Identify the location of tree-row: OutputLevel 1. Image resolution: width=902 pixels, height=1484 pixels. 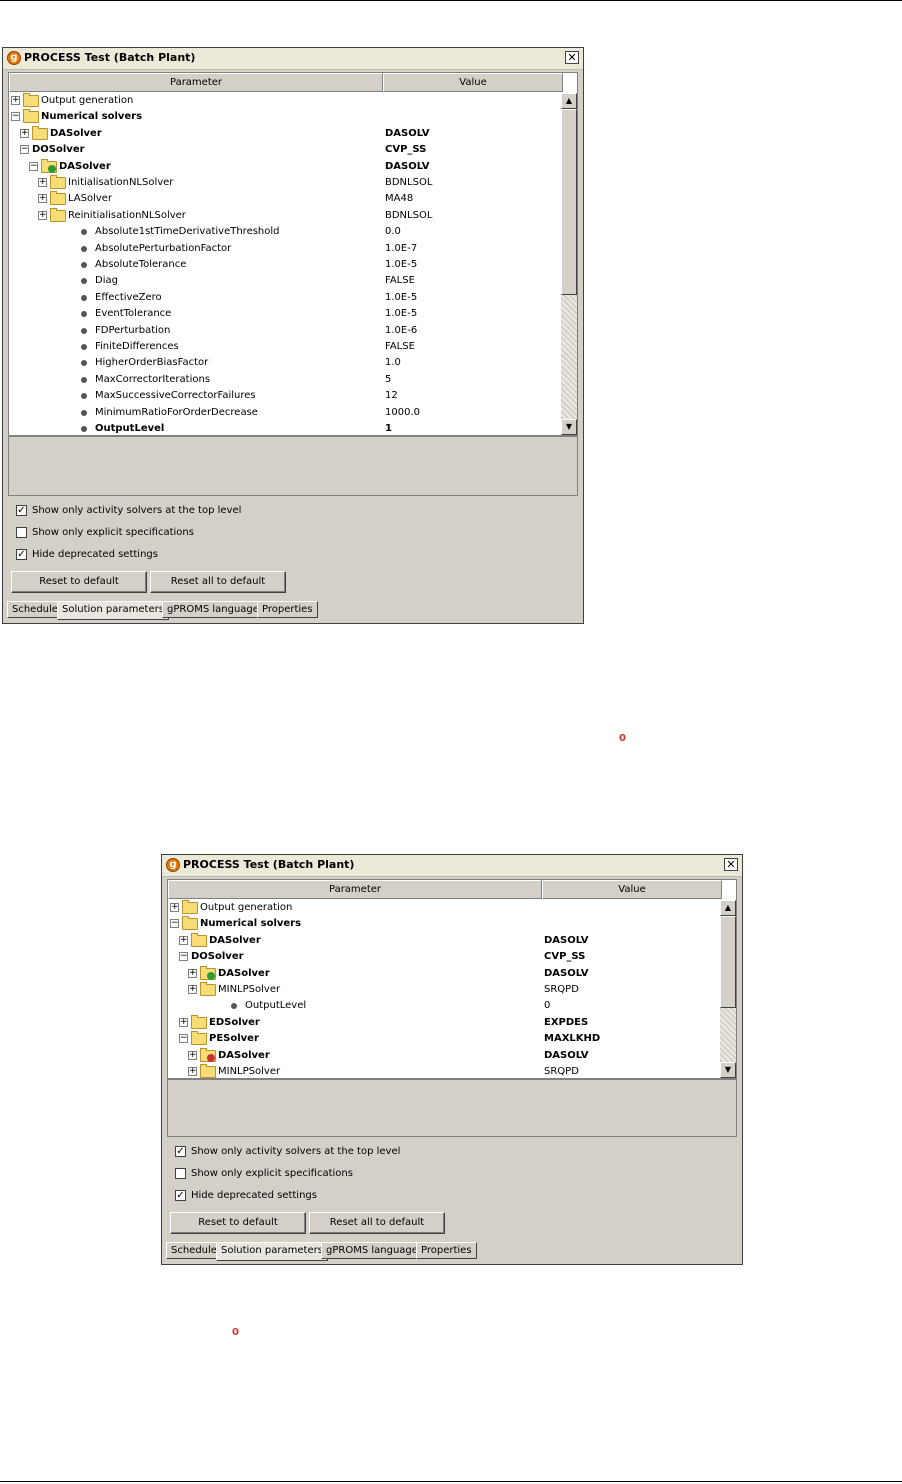
(289, 428).